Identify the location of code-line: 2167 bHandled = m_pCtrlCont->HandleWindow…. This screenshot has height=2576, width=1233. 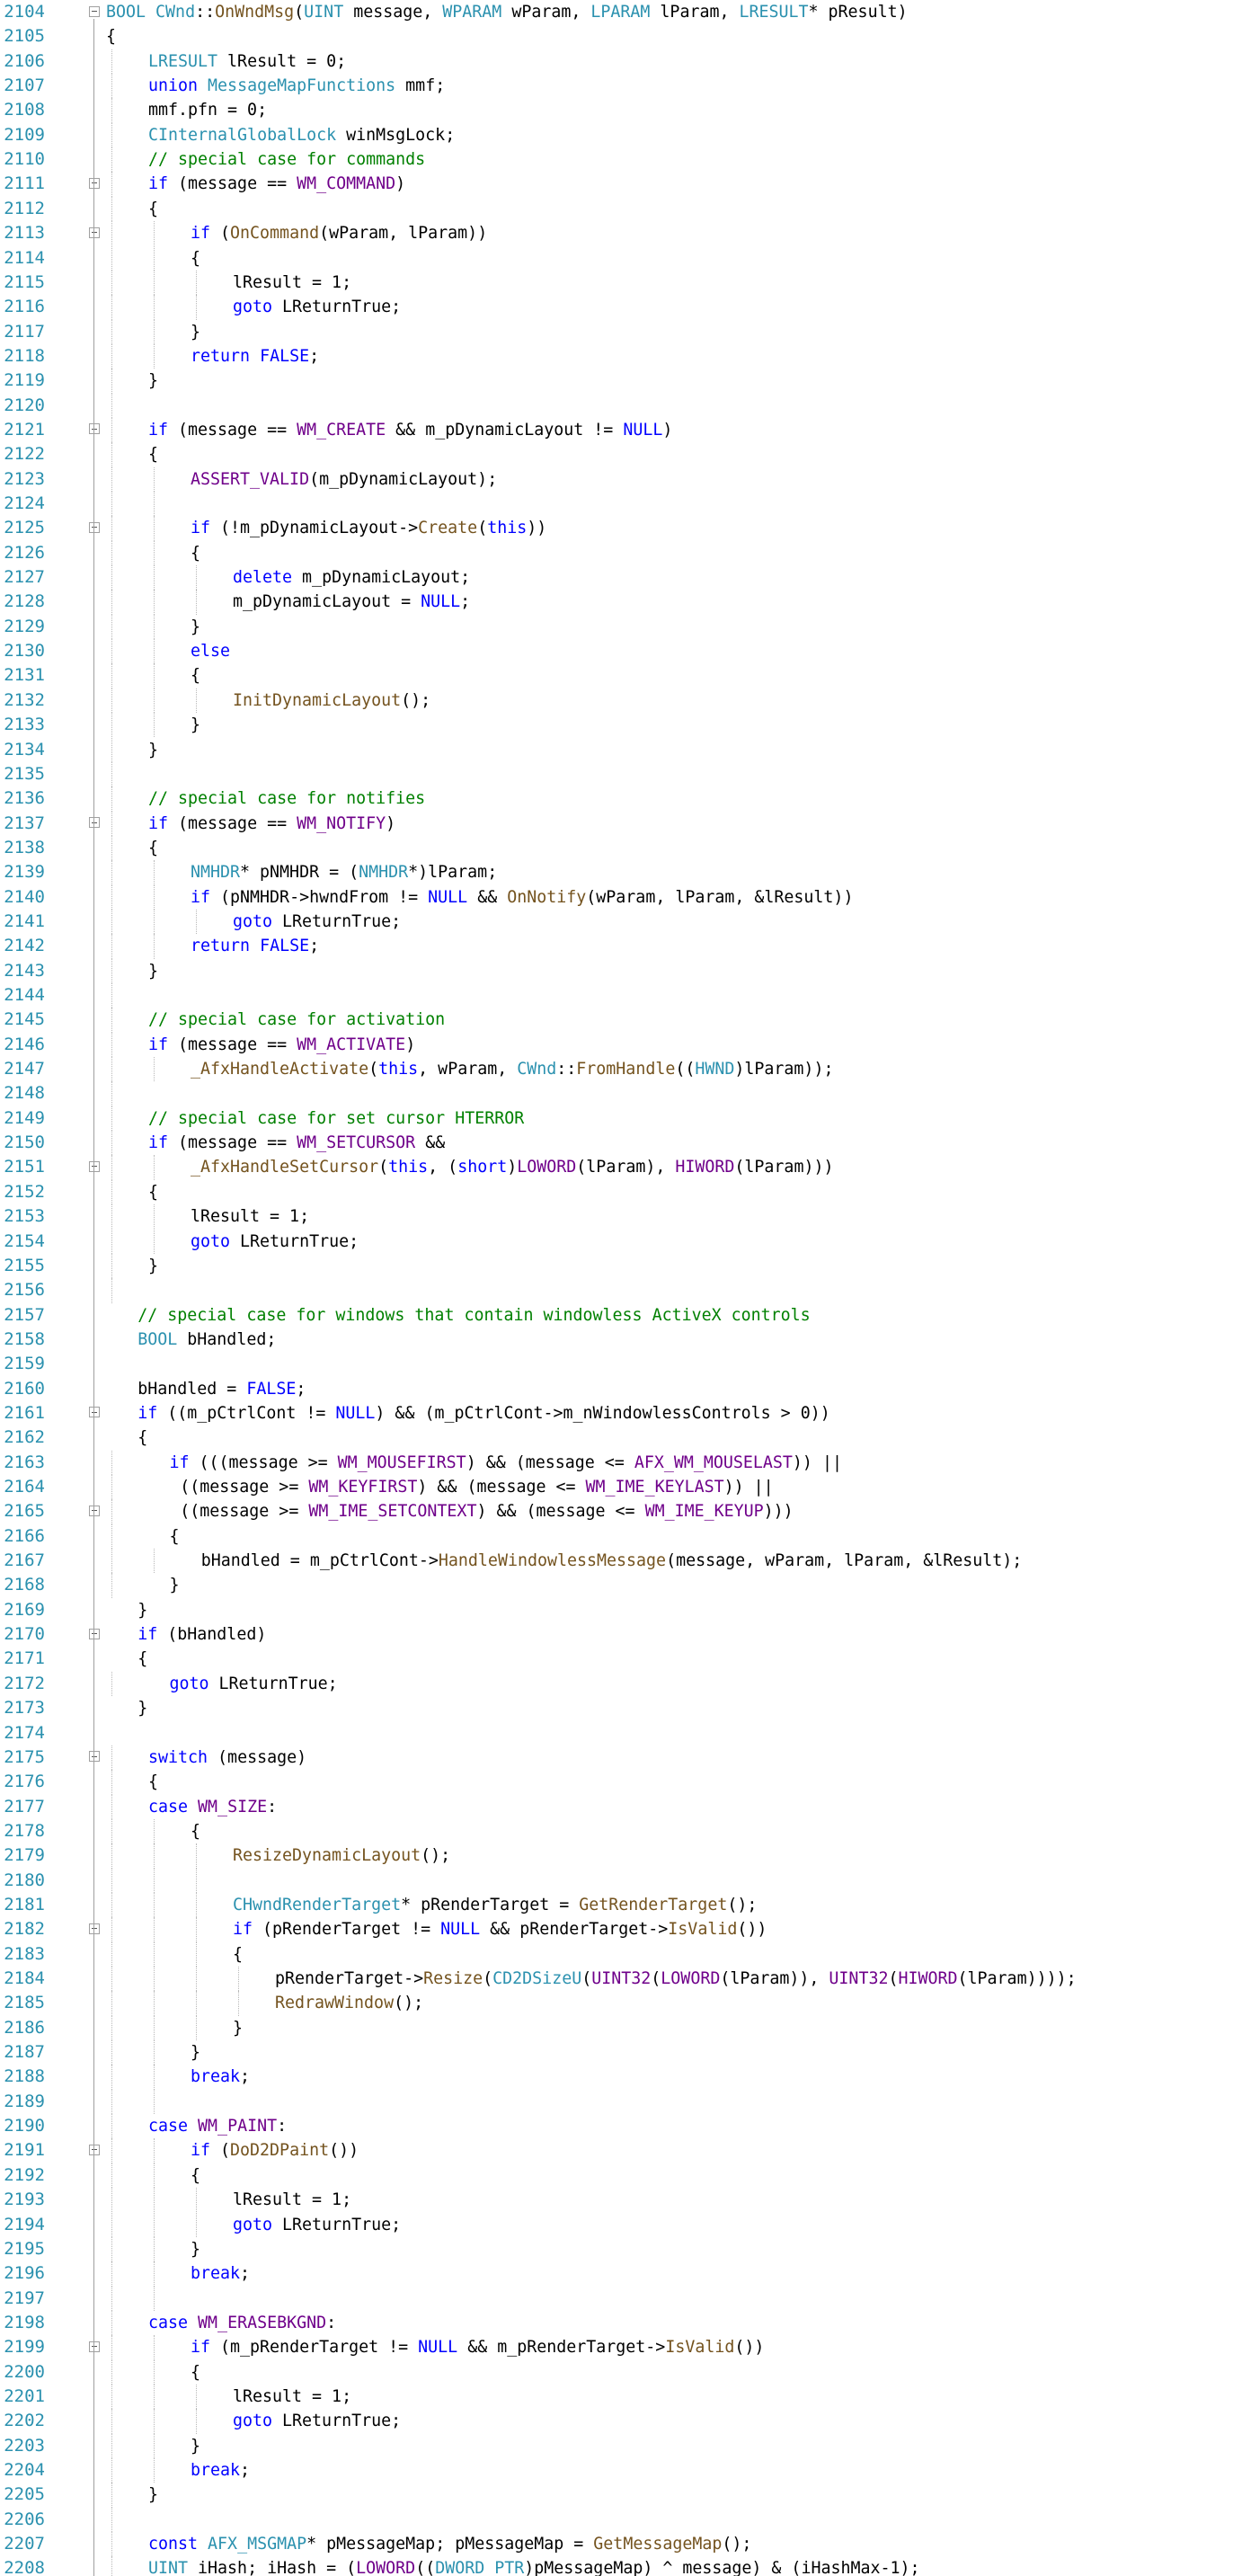
(616, 1561).